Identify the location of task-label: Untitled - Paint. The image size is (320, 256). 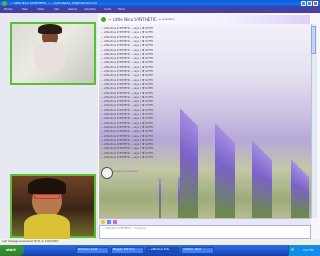
(192, 249).